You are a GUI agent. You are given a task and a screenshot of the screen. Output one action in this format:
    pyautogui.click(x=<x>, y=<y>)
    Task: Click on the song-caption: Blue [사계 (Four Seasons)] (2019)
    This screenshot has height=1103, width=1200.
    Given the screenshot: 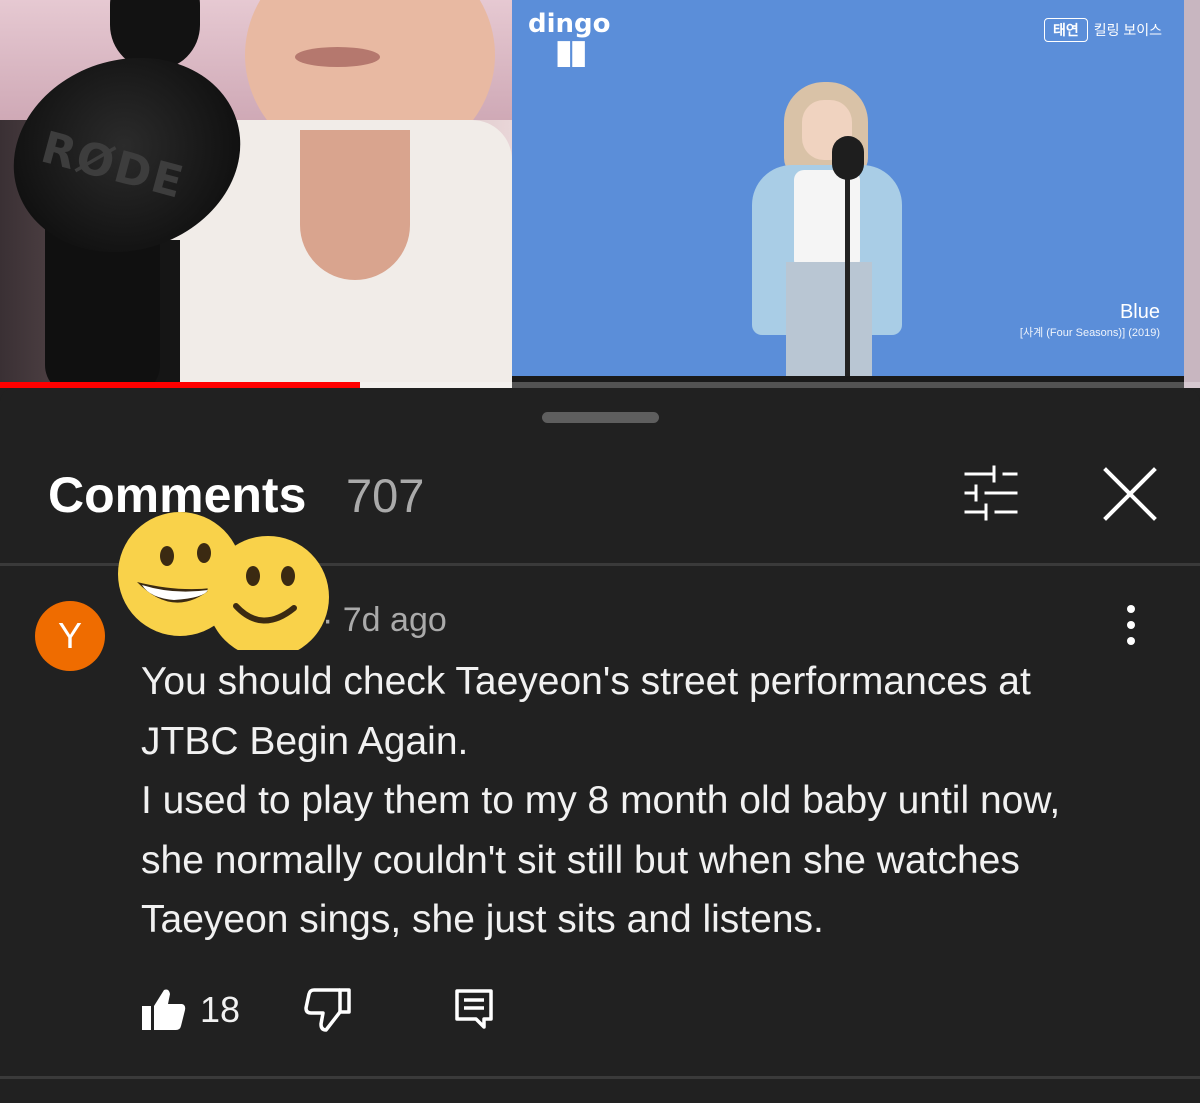 What is the action you would take?
    pyautogui.click(x=1090, y=320)
    